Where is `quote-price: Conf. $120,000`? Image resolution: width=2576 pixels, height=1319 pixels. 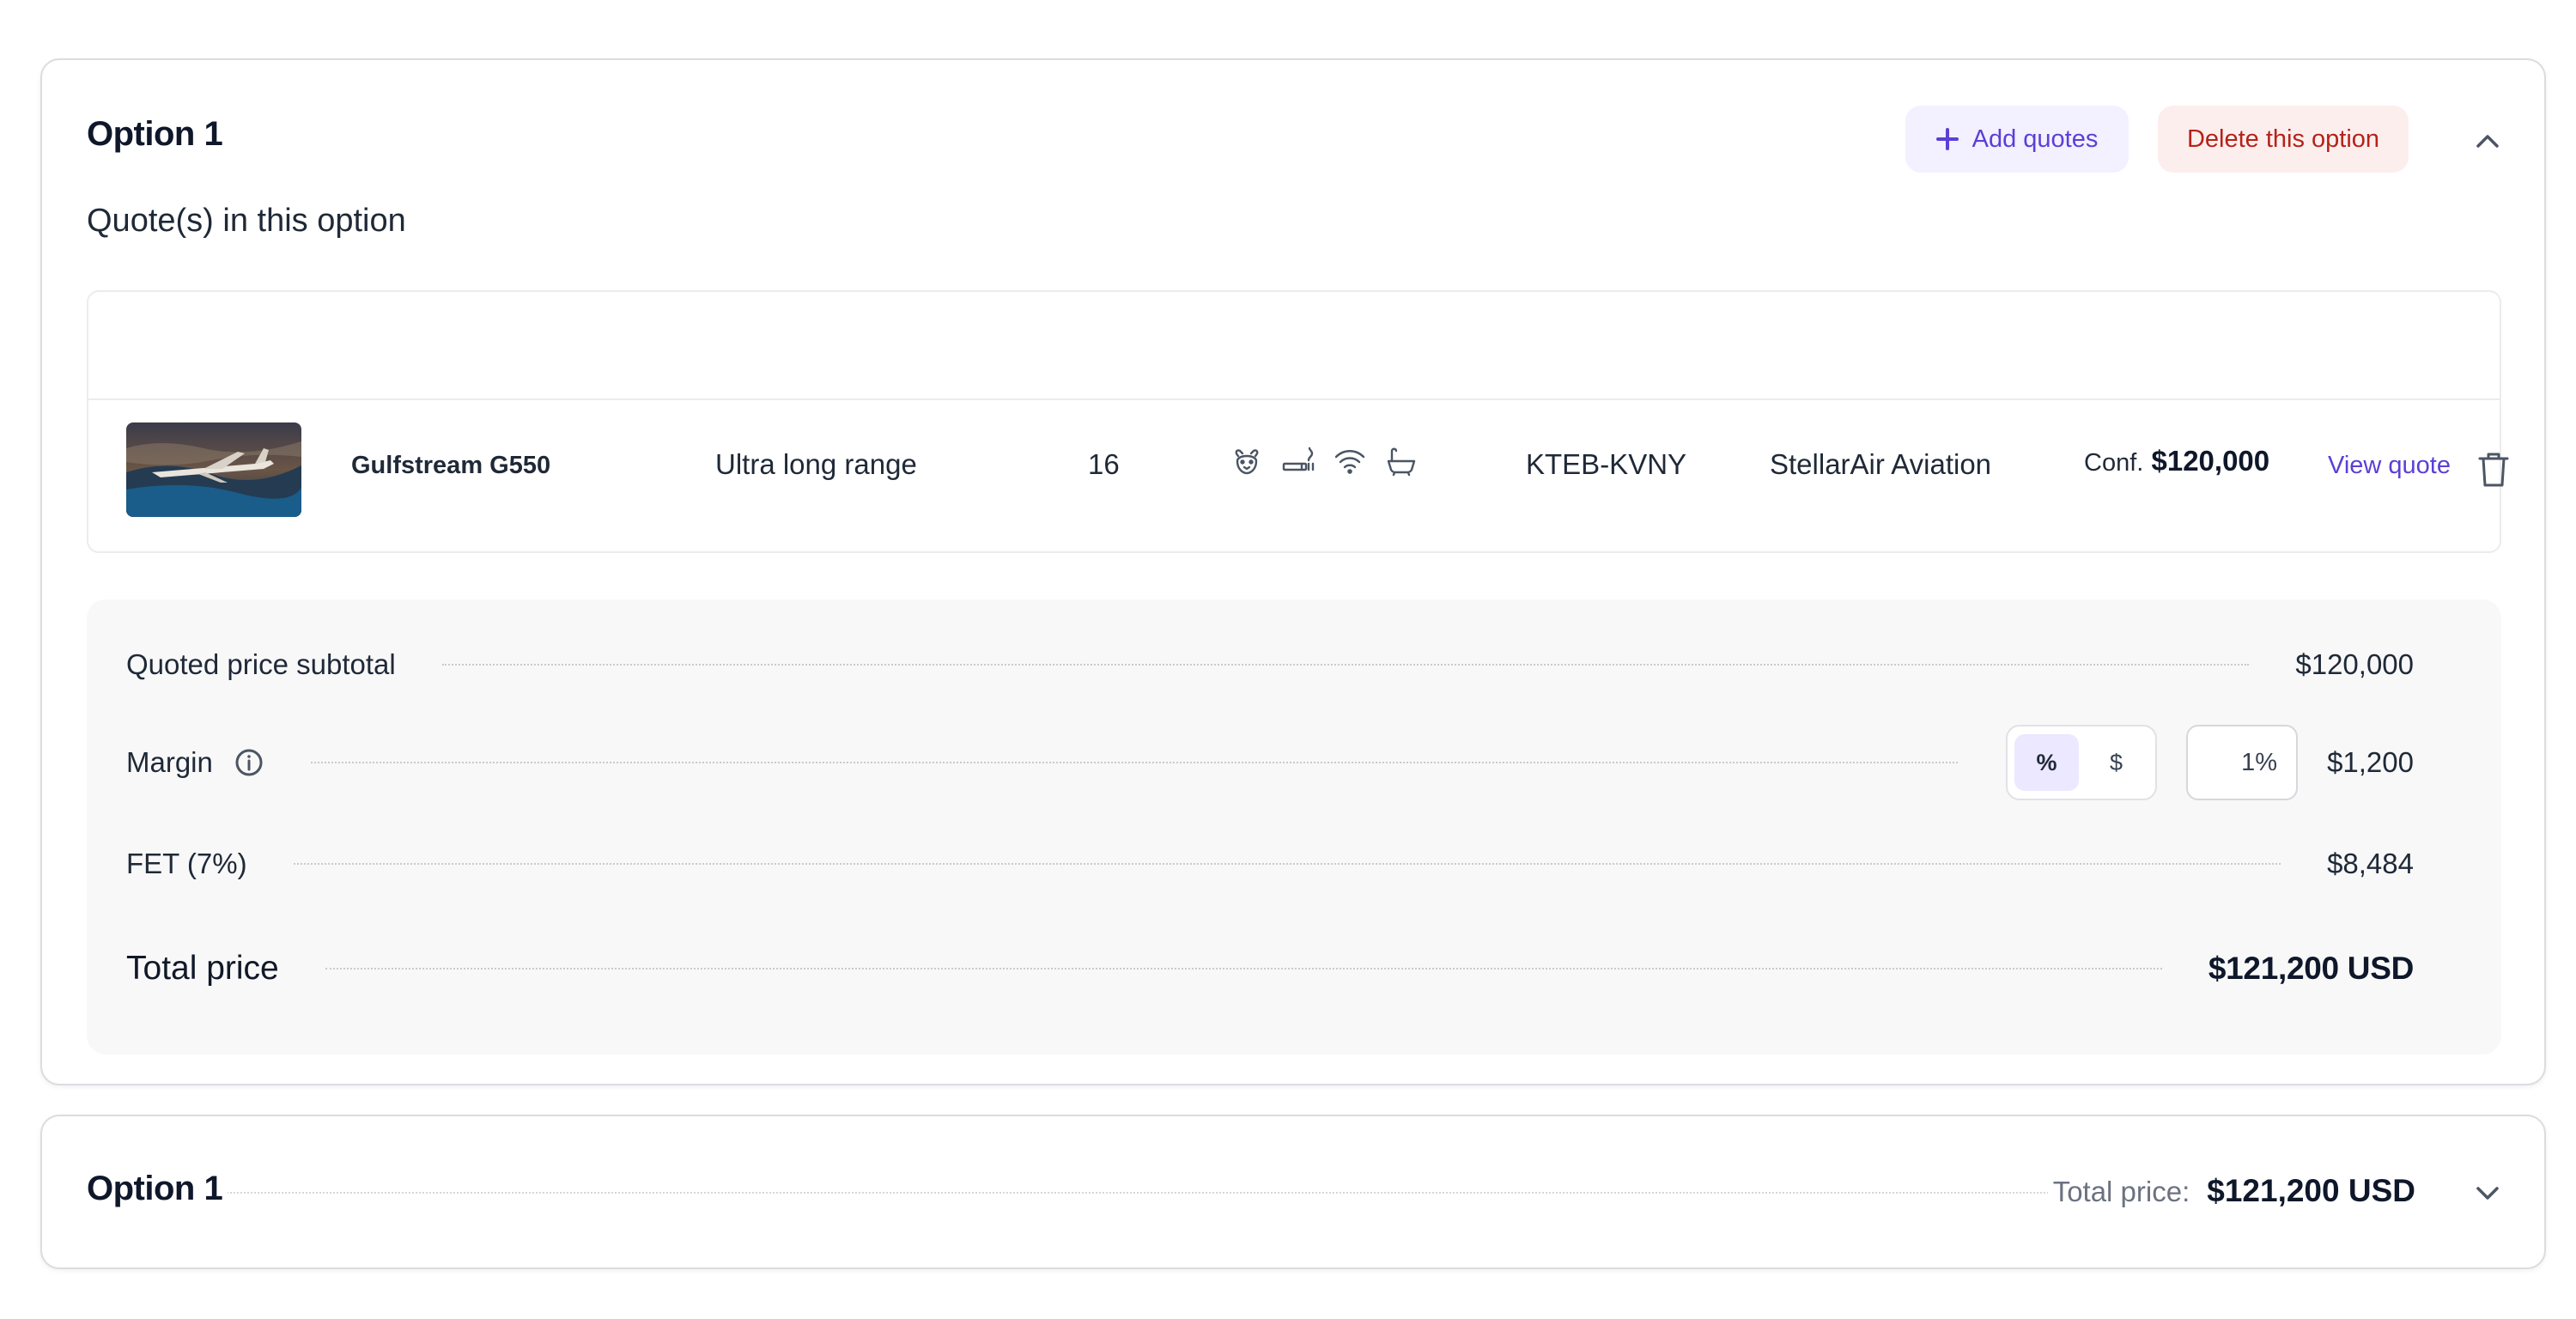 quote-price: Conf. $120,000 is located at coordinates (2177, 461).